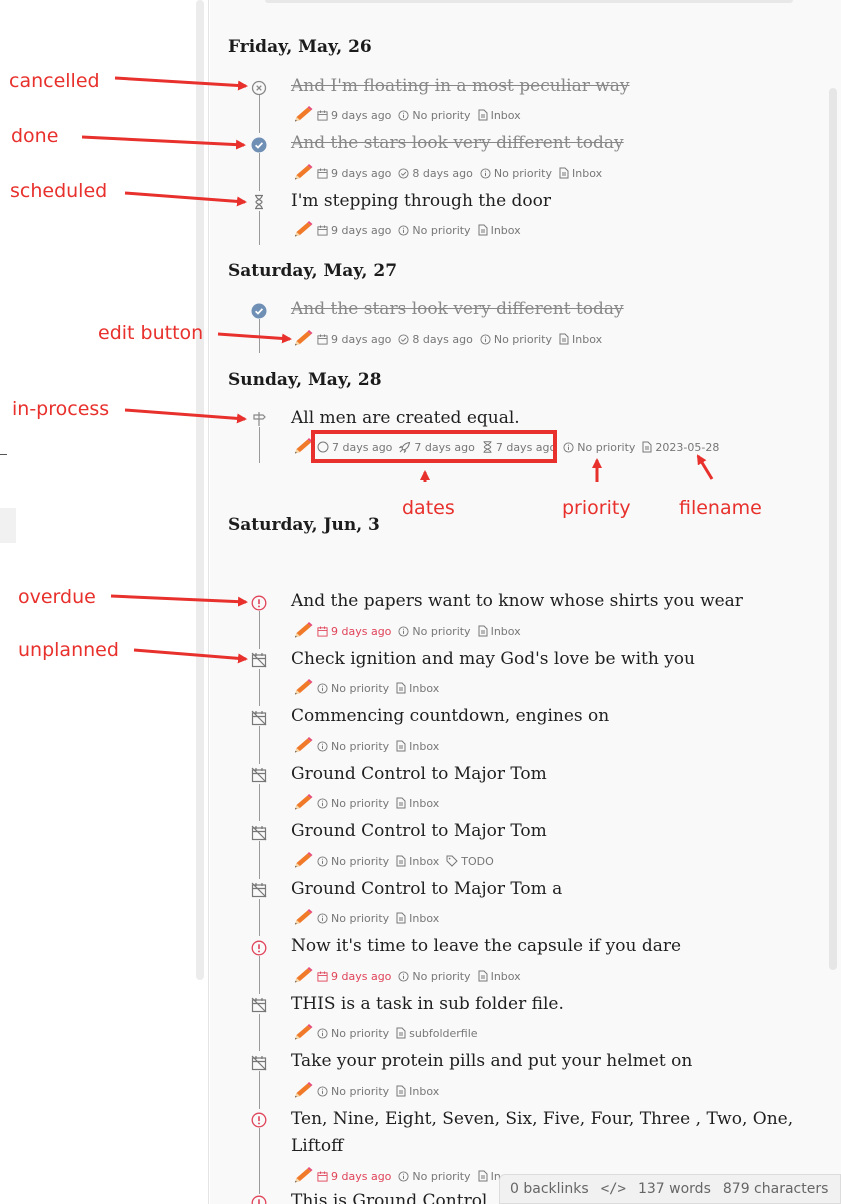 This screenshot has height=1204, width=841. What do you see at coordinates (470, 861) in the screenshot?
I see `tag-label: TODO` at bounding box center [470, 861].